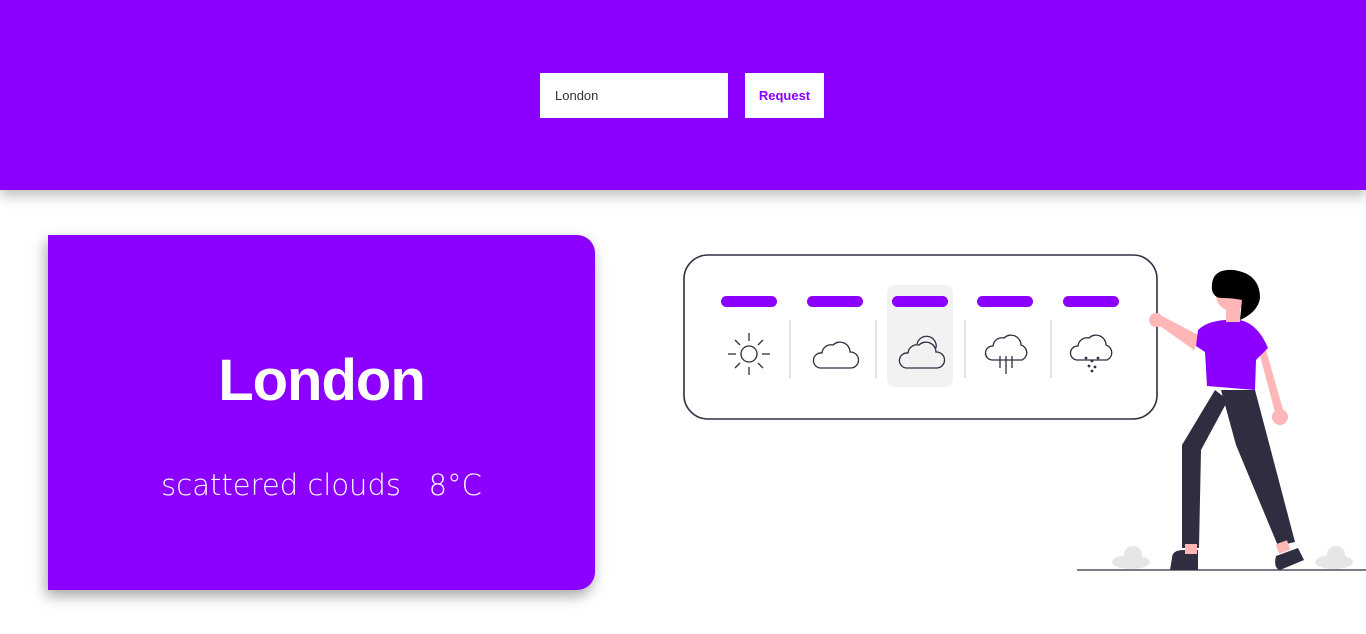 This screenshot has width=1366, height=634. Describe the element at coordinates (281, 485) in the screenshot. I see `weather-description: scattered clouds` at that location.